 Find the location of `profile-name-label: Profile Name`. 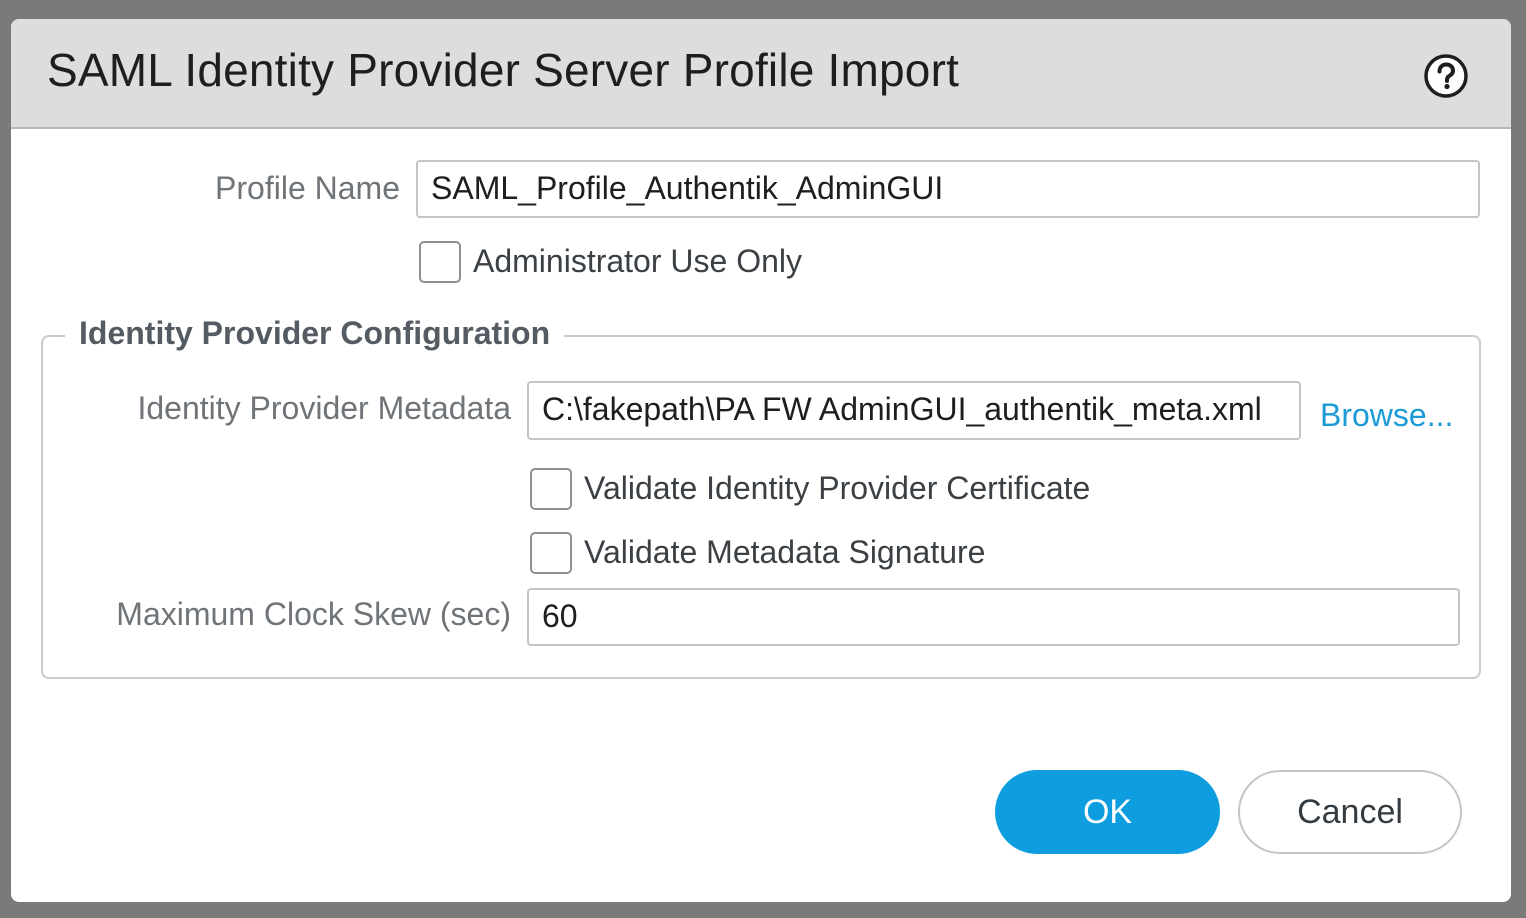

profile-name-label: Profile Name is located at coordinates (307, 188).